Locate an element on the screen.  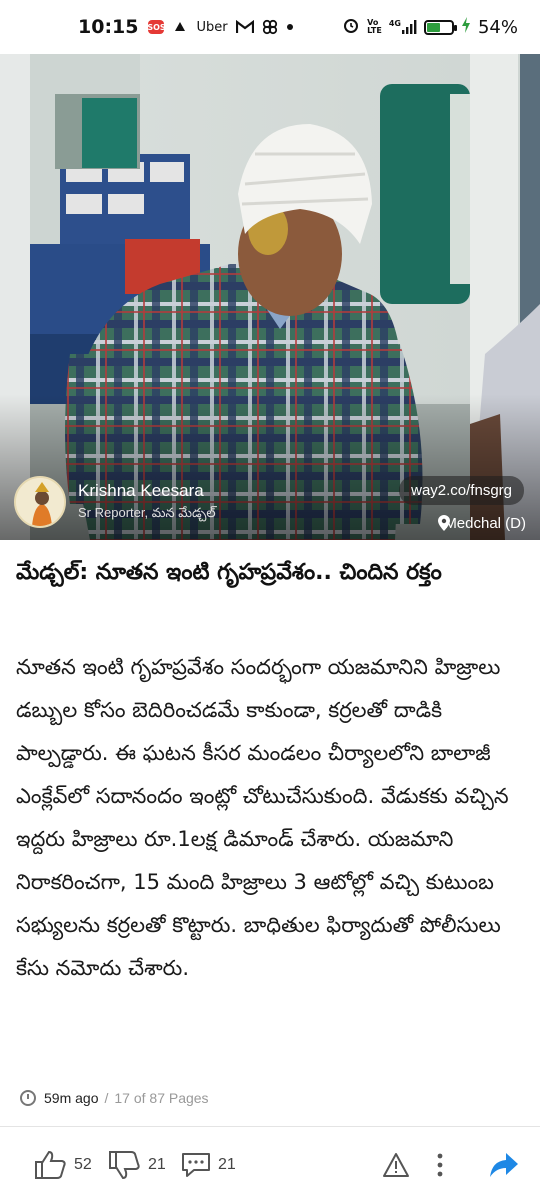
signal-icon: 4G is located at coordinates (403, 27).